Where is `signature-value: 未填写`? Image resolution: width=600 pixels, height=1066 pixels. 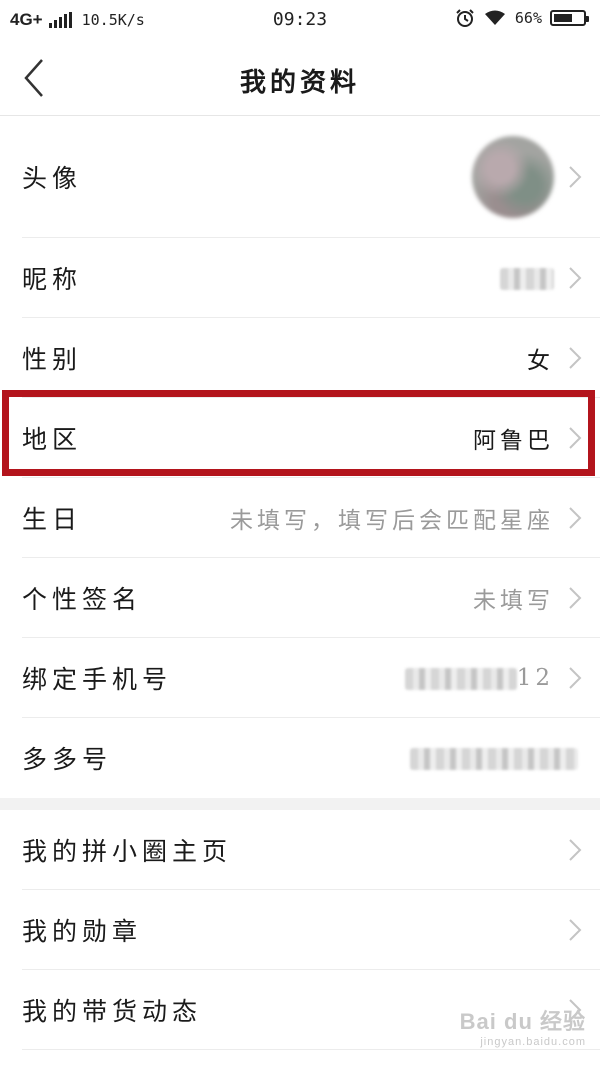
signature-value: 未填写 is located at coordinates (513, 600).